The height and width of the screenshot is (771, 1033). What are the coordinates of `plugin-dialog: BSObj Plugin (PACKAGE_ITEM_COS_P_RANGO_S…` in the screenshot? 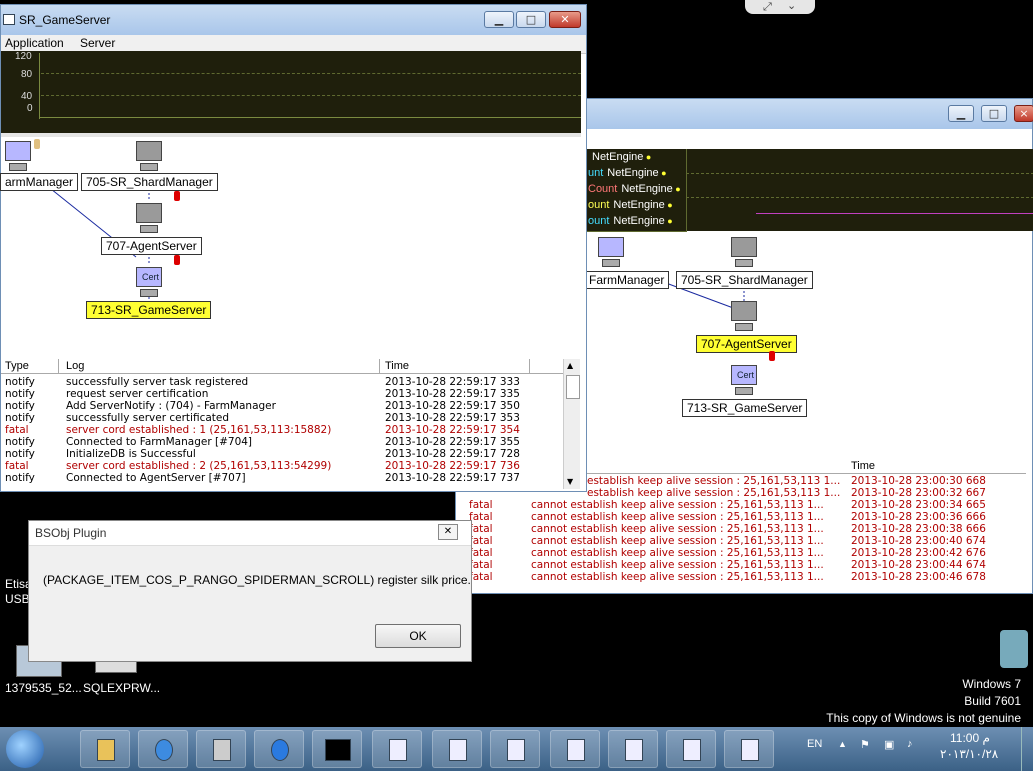 It's located at (250, 591).